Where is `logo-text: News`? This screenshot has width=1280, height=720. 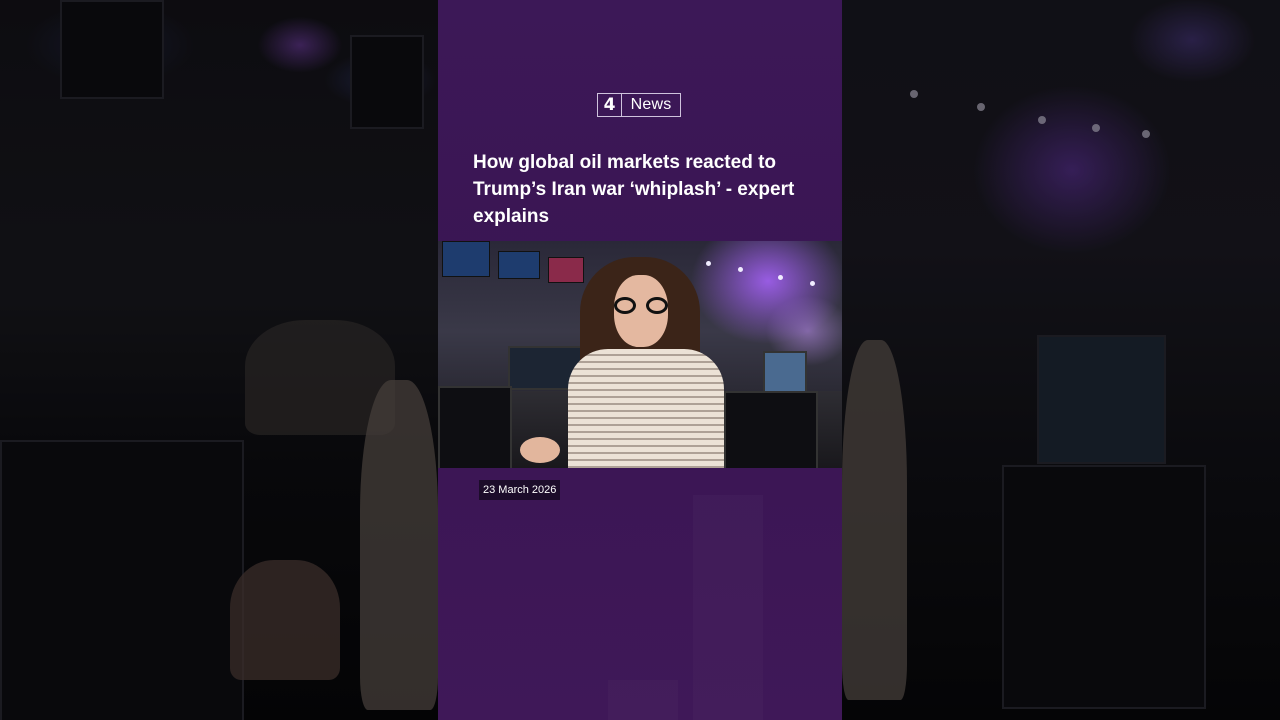
logo-text: News is located at coordinates (651, 104).